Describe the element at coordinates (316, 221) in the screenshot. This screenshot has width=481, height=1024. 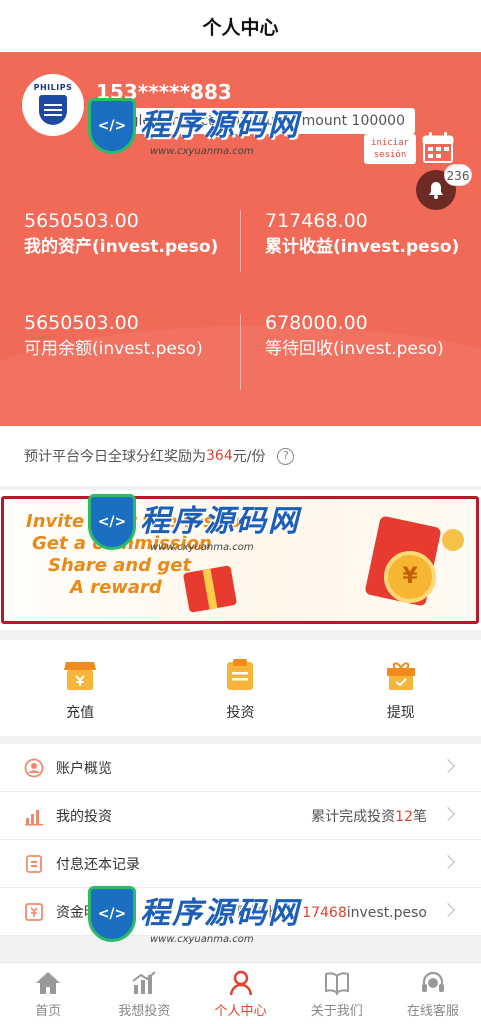
I see `stat-value: 717468.00` at that location.